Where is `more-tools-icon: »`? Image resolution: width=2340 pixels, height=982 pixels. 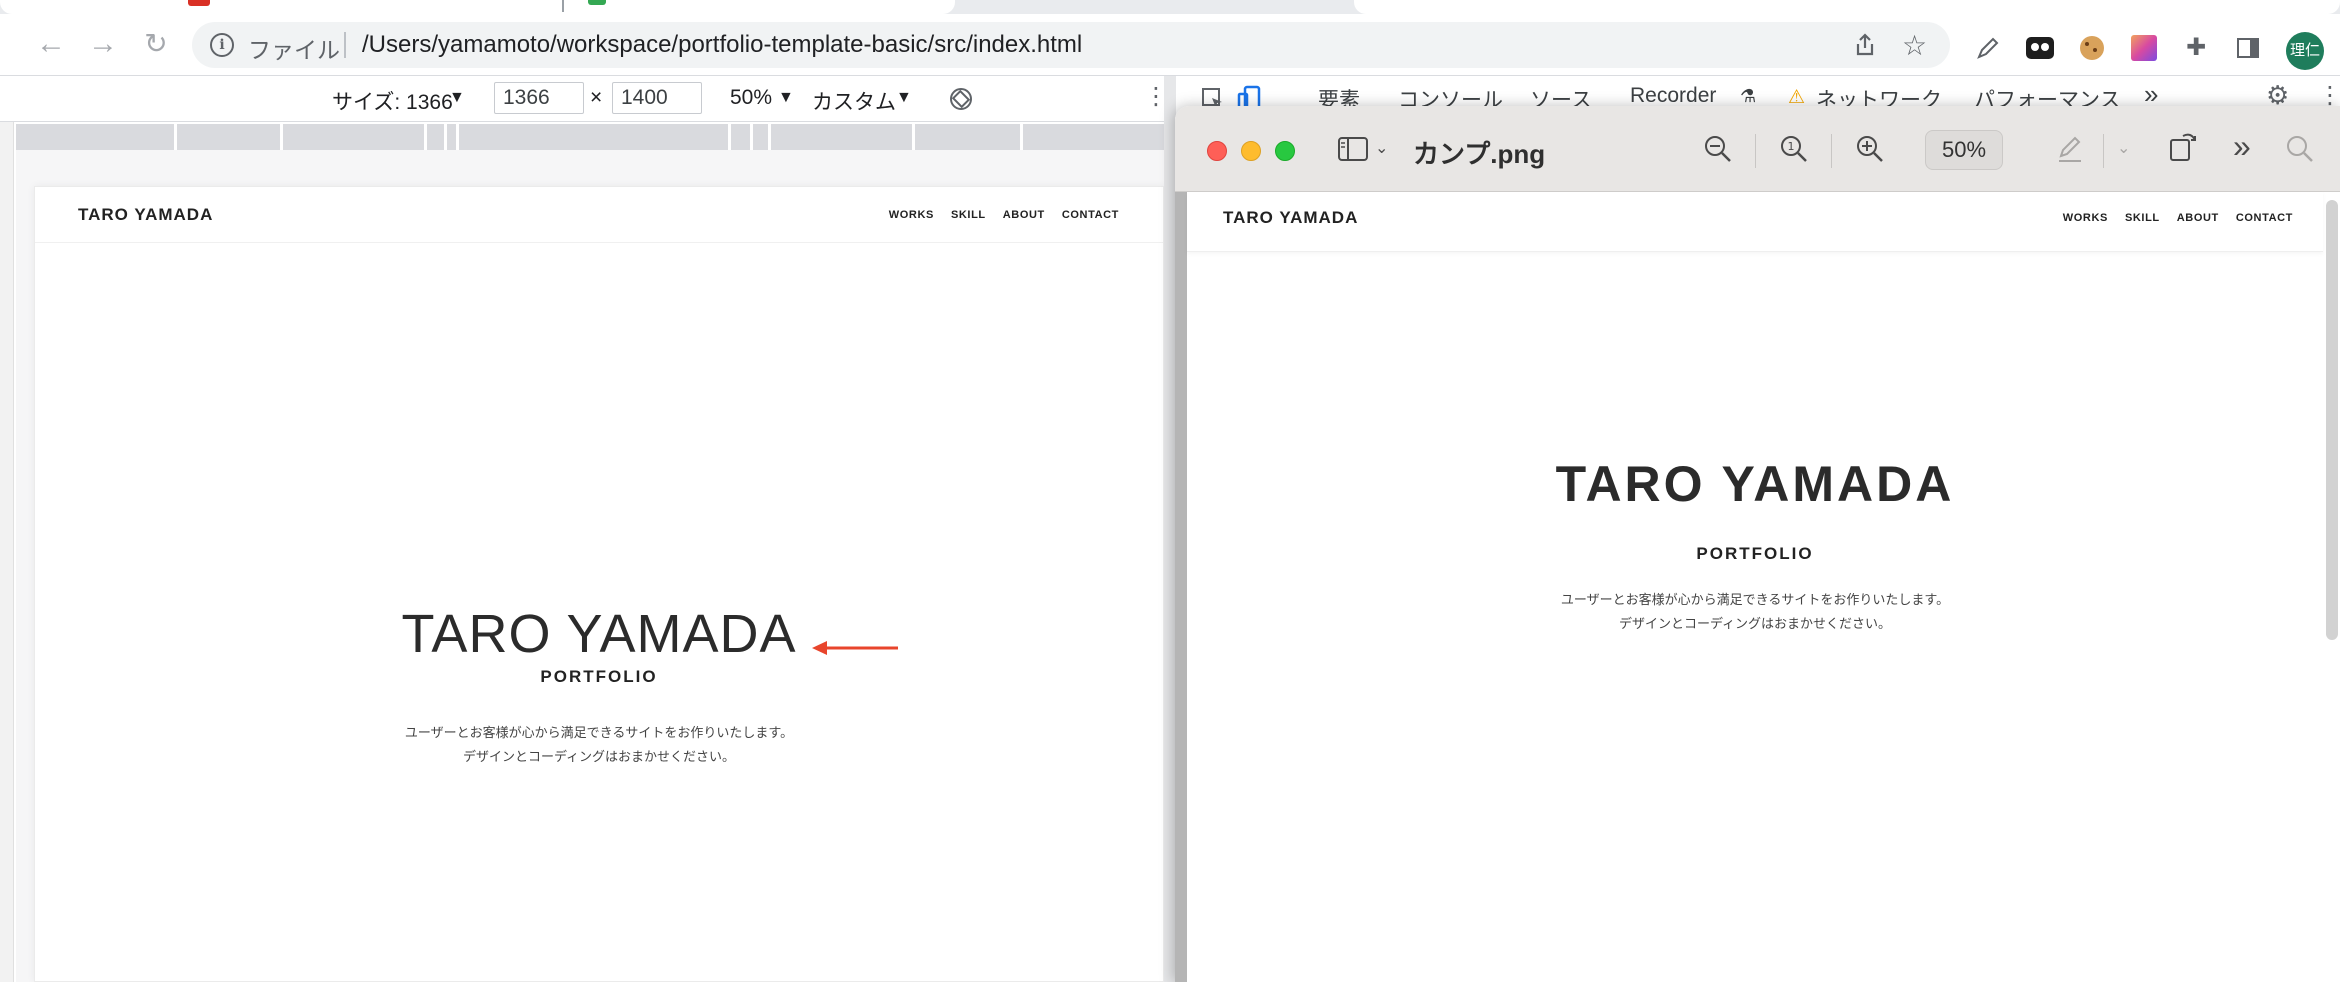 more-tools-icon: » is located at coordinates (2242, 146).